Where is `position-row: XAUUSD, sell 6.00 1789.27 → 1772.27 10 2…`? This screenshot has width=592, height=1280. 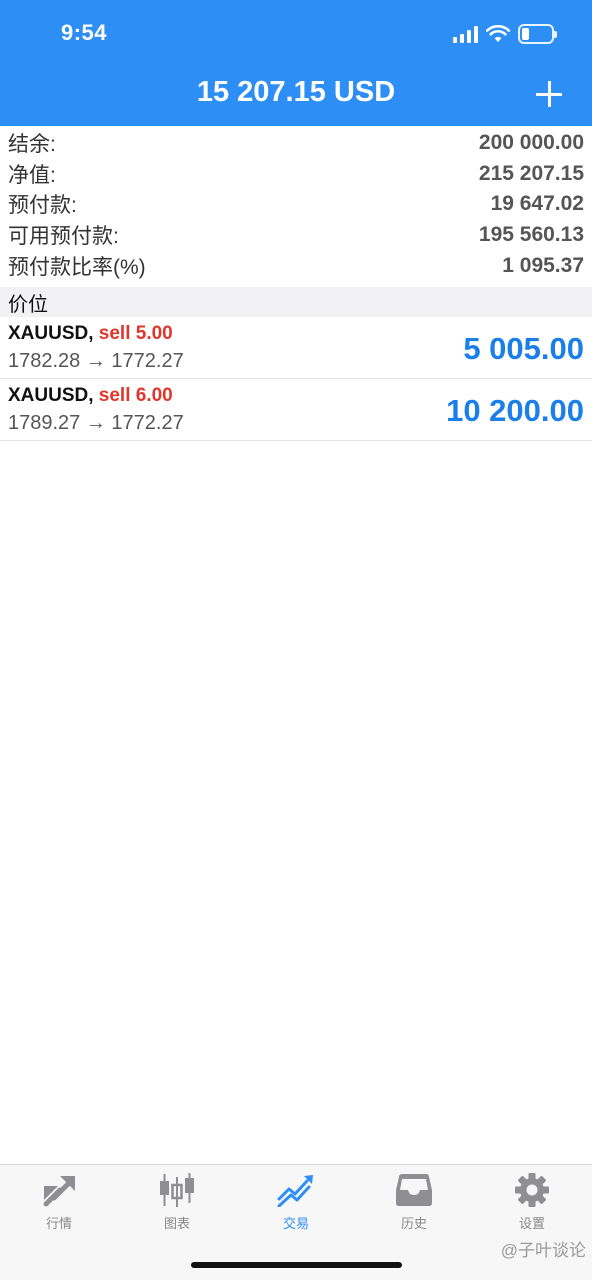
position-row: XAUUSD, sell 6.00 1789.27 → 1772.27 10 2… is located at coordinates (296, 410).